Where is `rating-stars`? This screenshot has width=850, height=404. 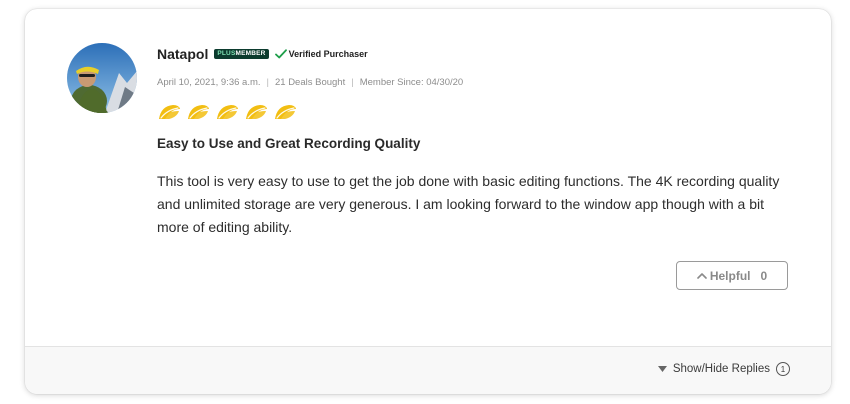
rating-stars is located at coordinates (229, 112).